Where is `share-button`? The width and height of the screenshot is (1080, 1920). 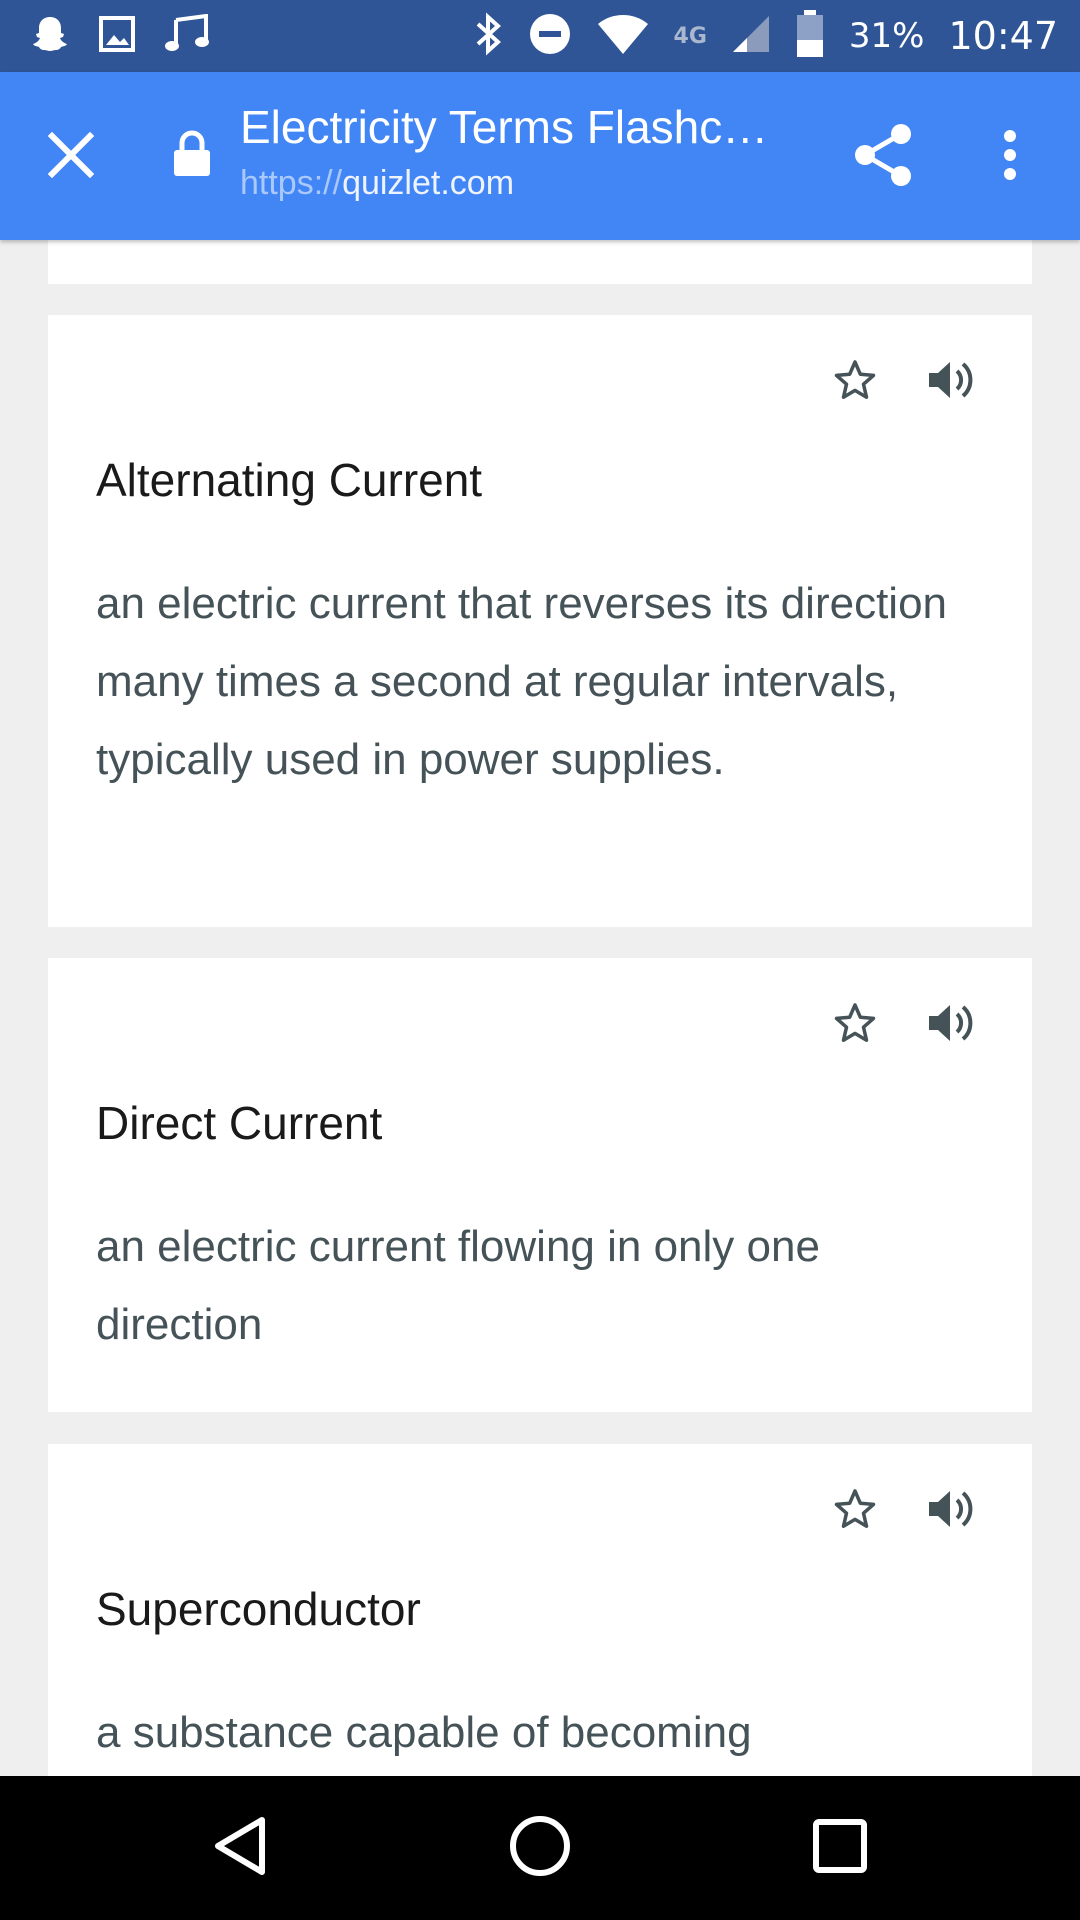 share-button is located at coordinates (883, 157).